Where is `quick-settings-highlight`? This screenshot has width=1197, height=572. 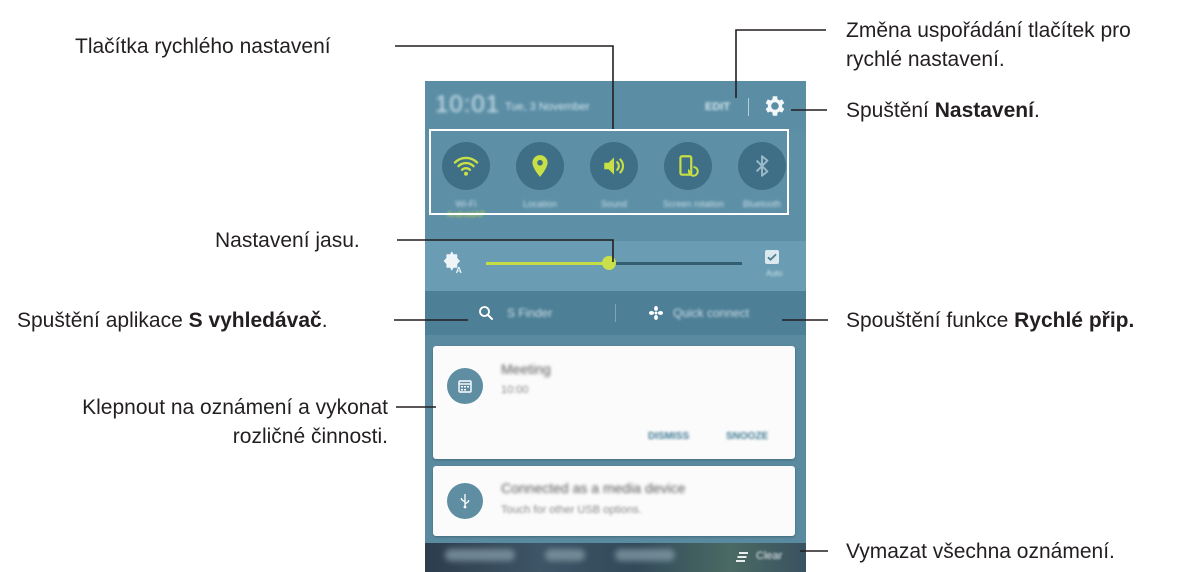 quick-settings-highlight is located at coordinates (609, 172).